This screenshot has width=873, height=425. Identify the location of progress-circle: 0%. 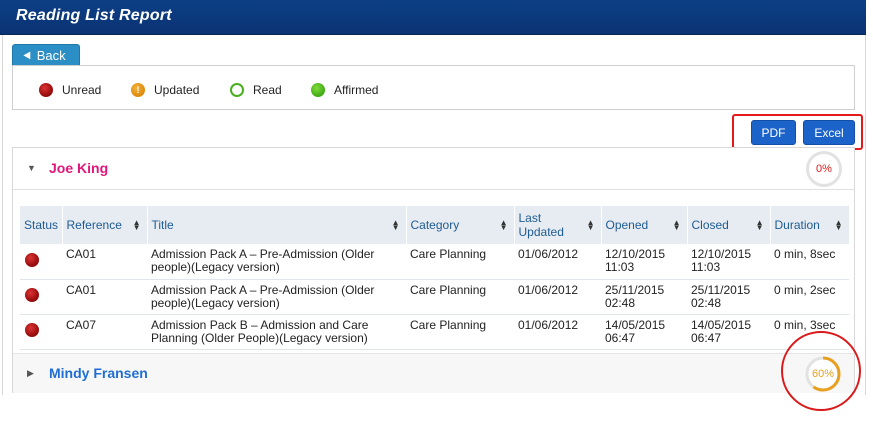
(824, 169).